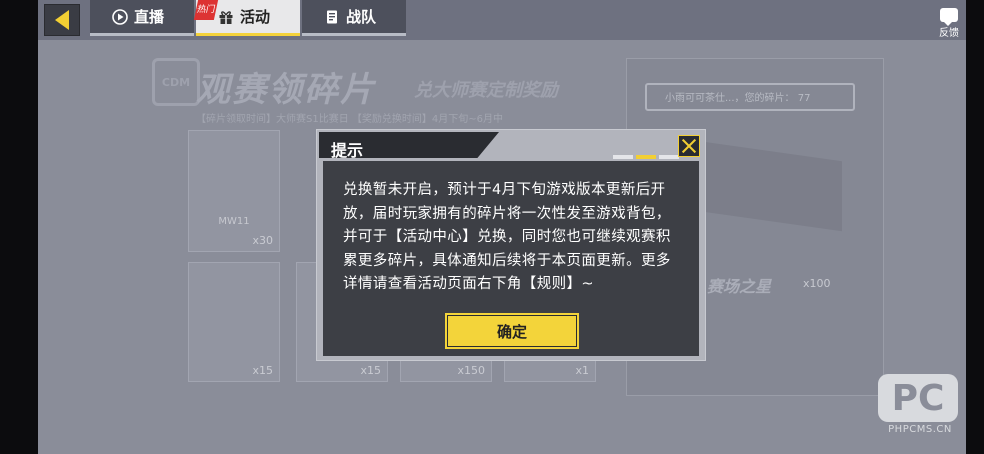  What do you see at coordinates (149, 17) in the screenshot?
I see `tab-live-label: 直播` at bounding box center [149, 17].